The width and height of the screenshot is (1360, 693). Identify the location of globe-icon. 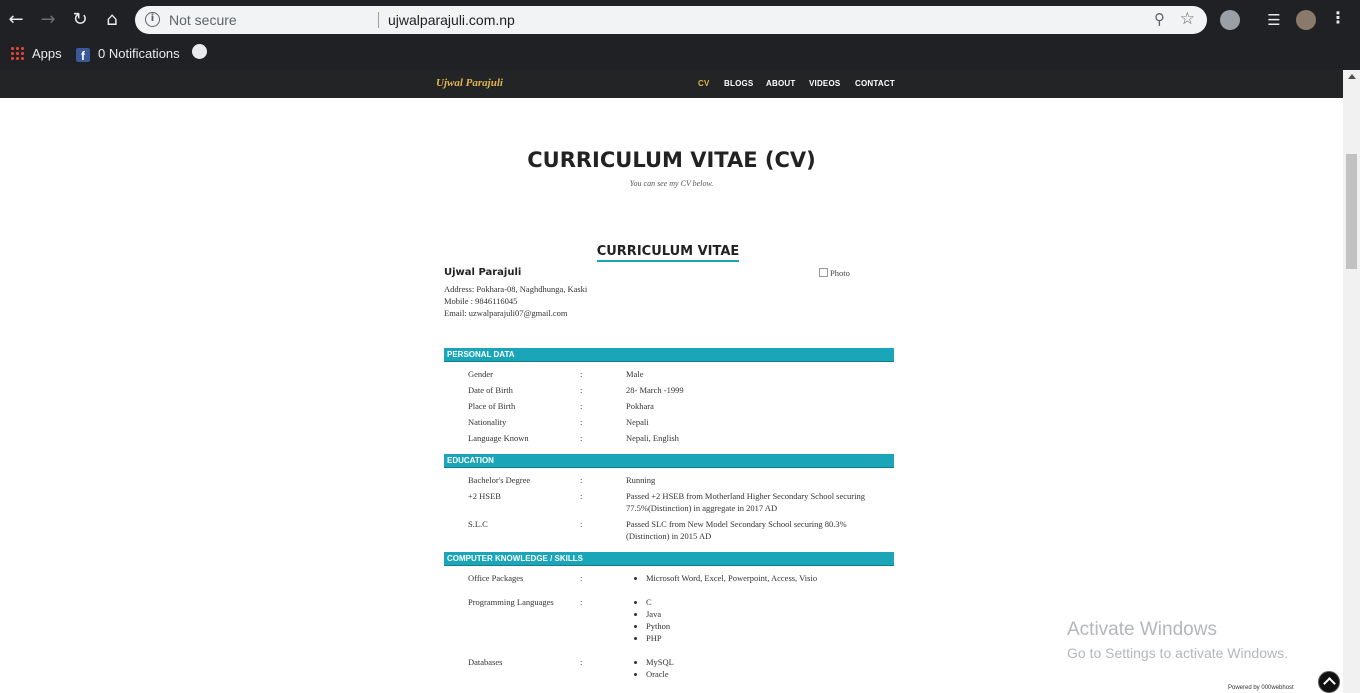
(199, 51).